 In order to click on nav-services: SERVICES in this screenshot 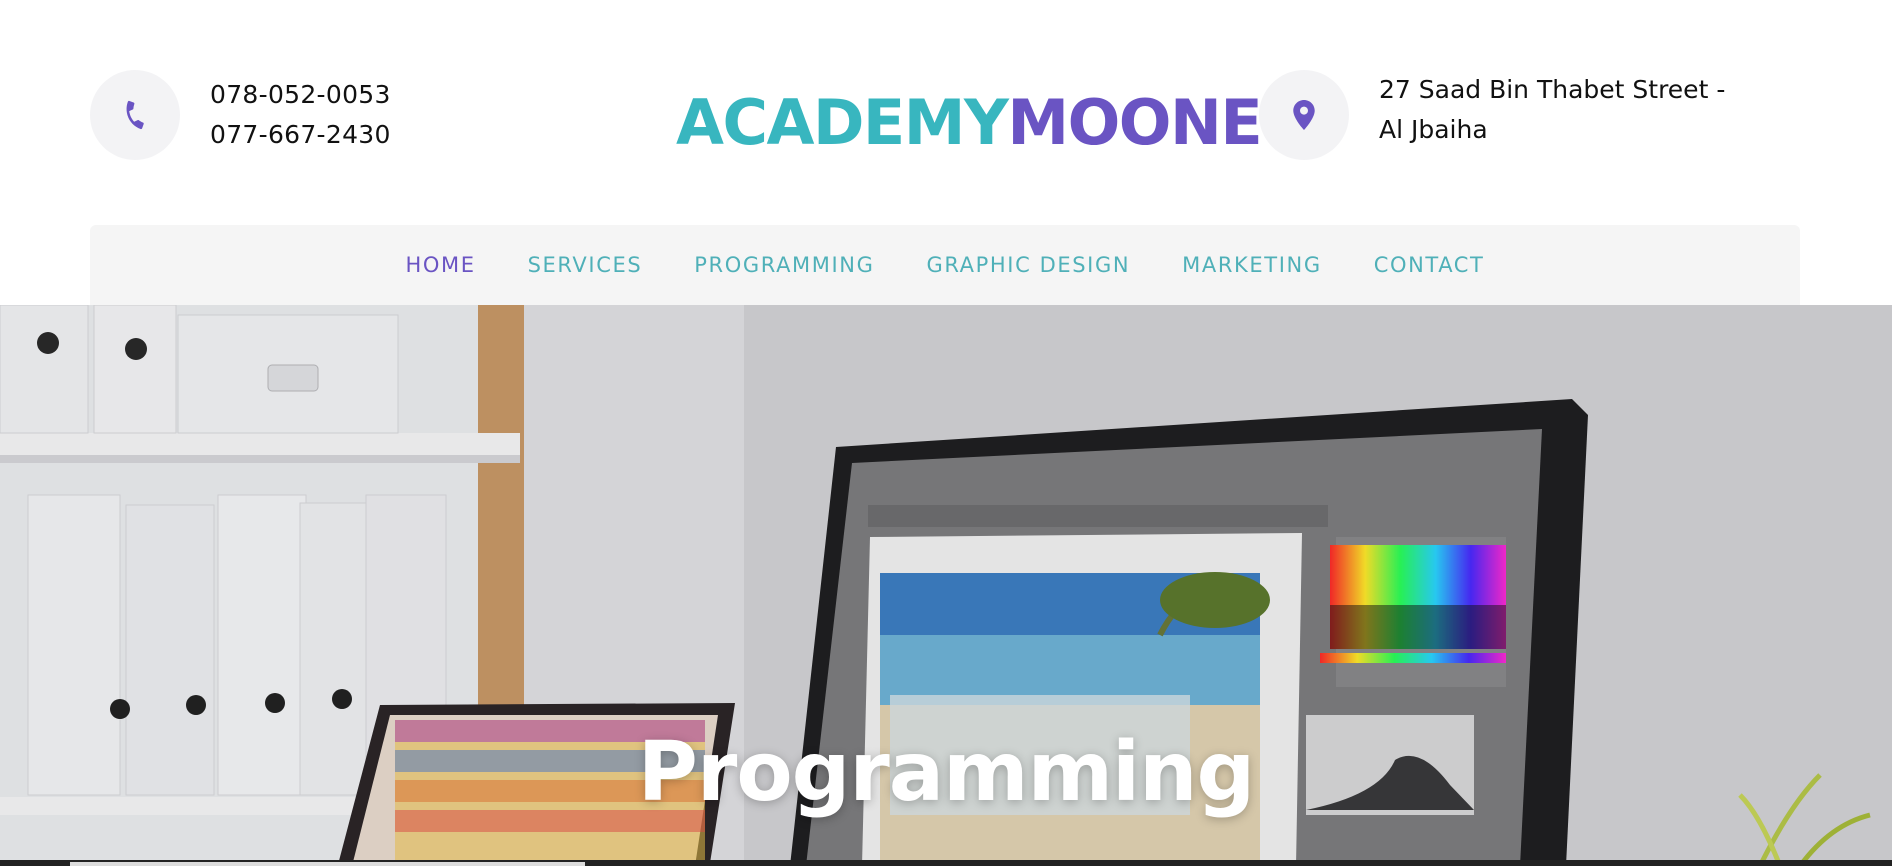, I will do `click(585, 265)`.